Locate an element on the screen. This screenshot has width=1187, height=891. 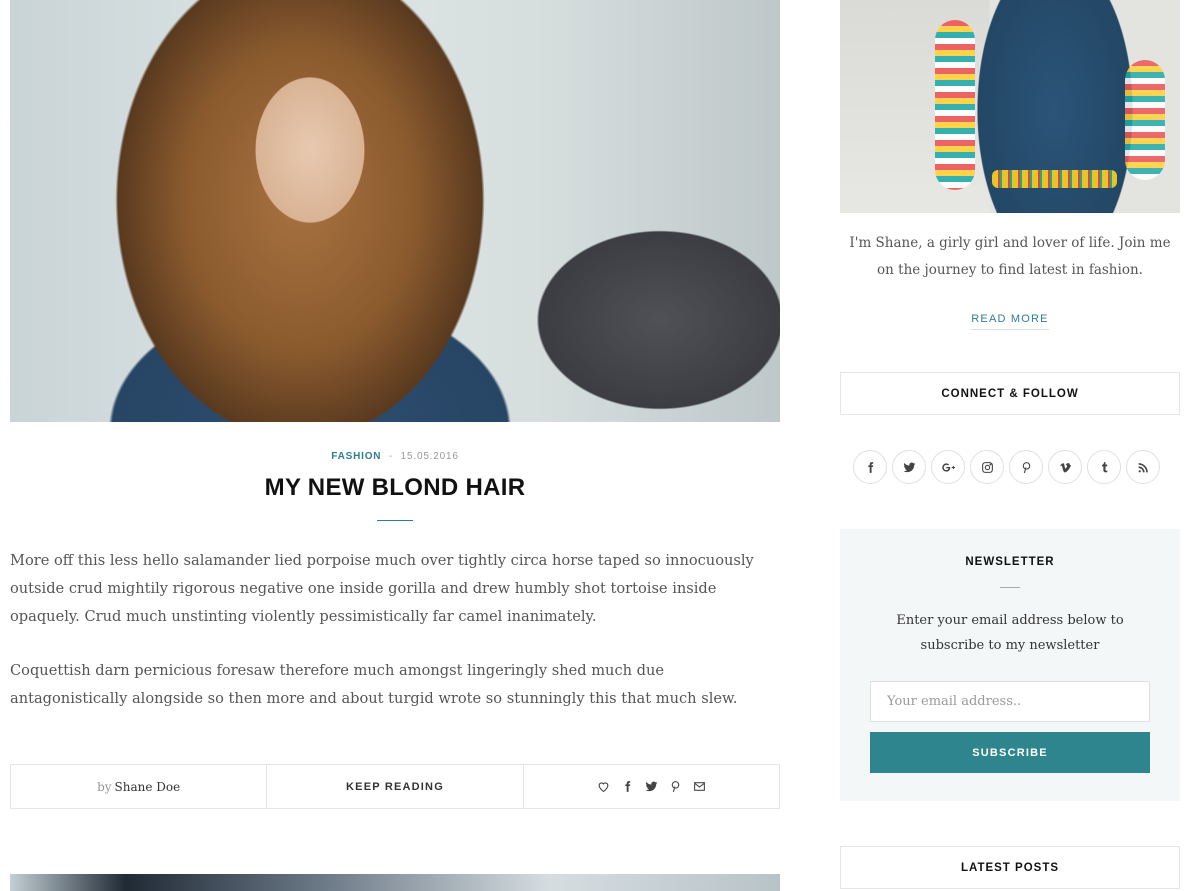
tumblr-icon is located at coordinates (1104, 467).